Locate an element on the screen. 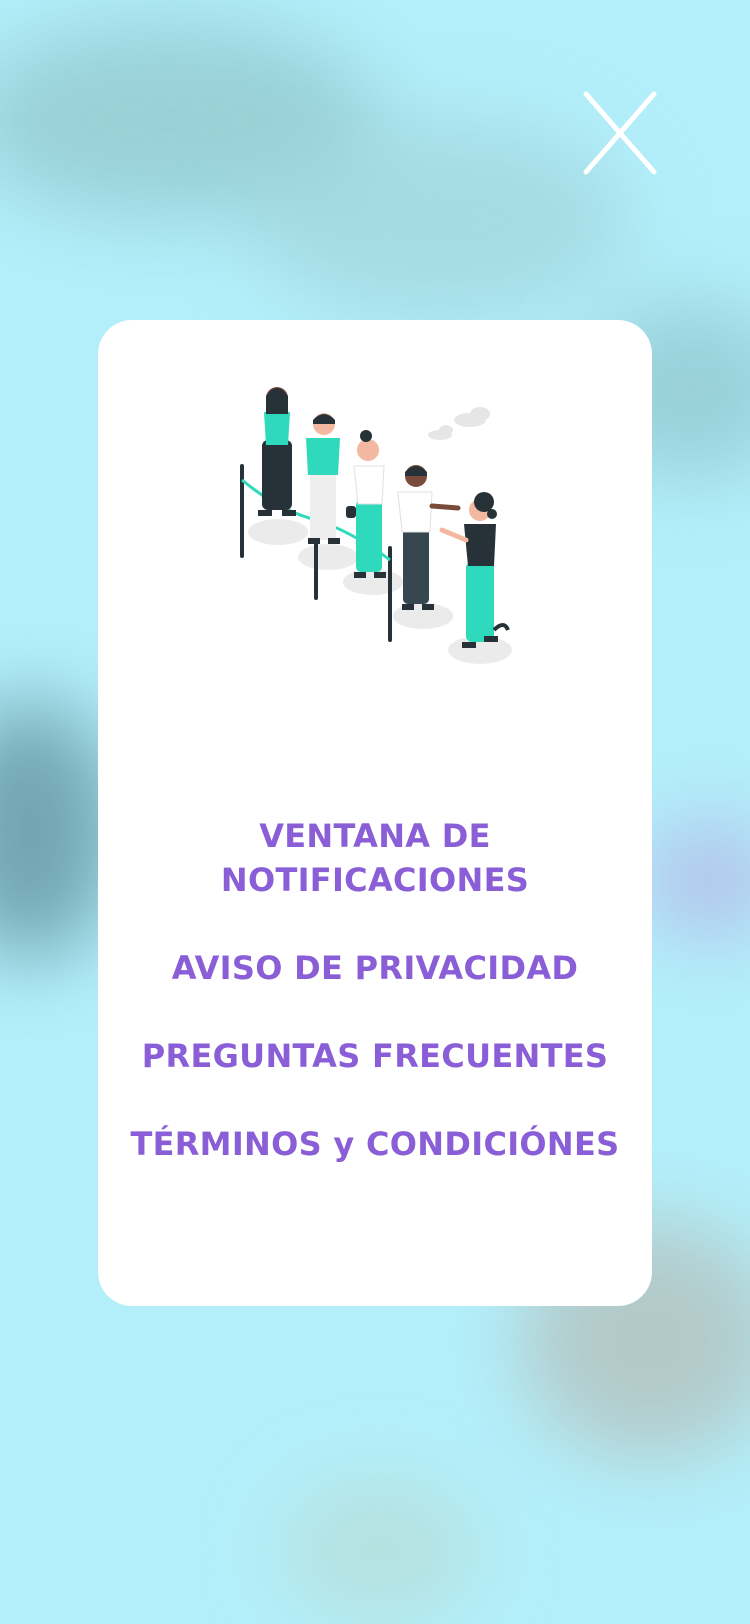 The width and height of the screenshot is (750, 1624). menu-item-terms-conditions: TÉRMINOS y CONDICIÓNES is located at coordinates (375, 1144).